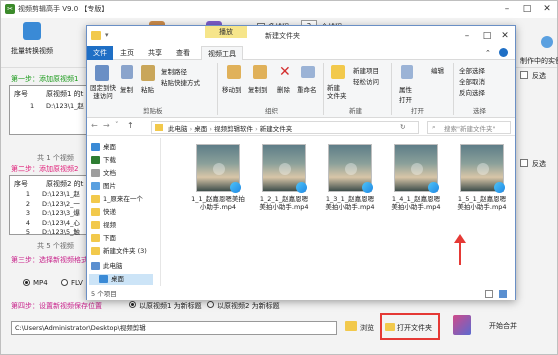 Image resolution: width=558 pixels, height=355 pixels. What do you see at coordinates (49, 110) in the screenshot?
I see `video1-list: 序号 原视频1 的t 1 D:\123\1_赵` at bounding box center [49, 110].